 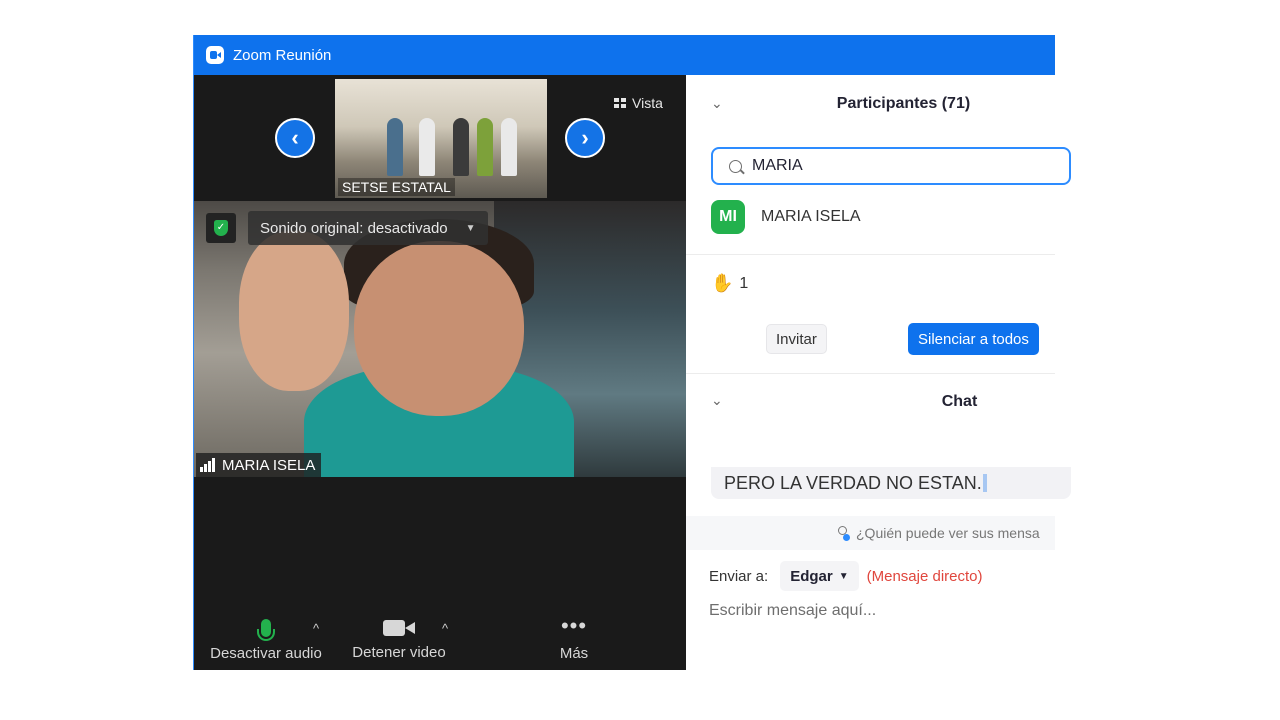 I want to click on raised-hands-count: ✋ 1, so click(x=729, y=283).